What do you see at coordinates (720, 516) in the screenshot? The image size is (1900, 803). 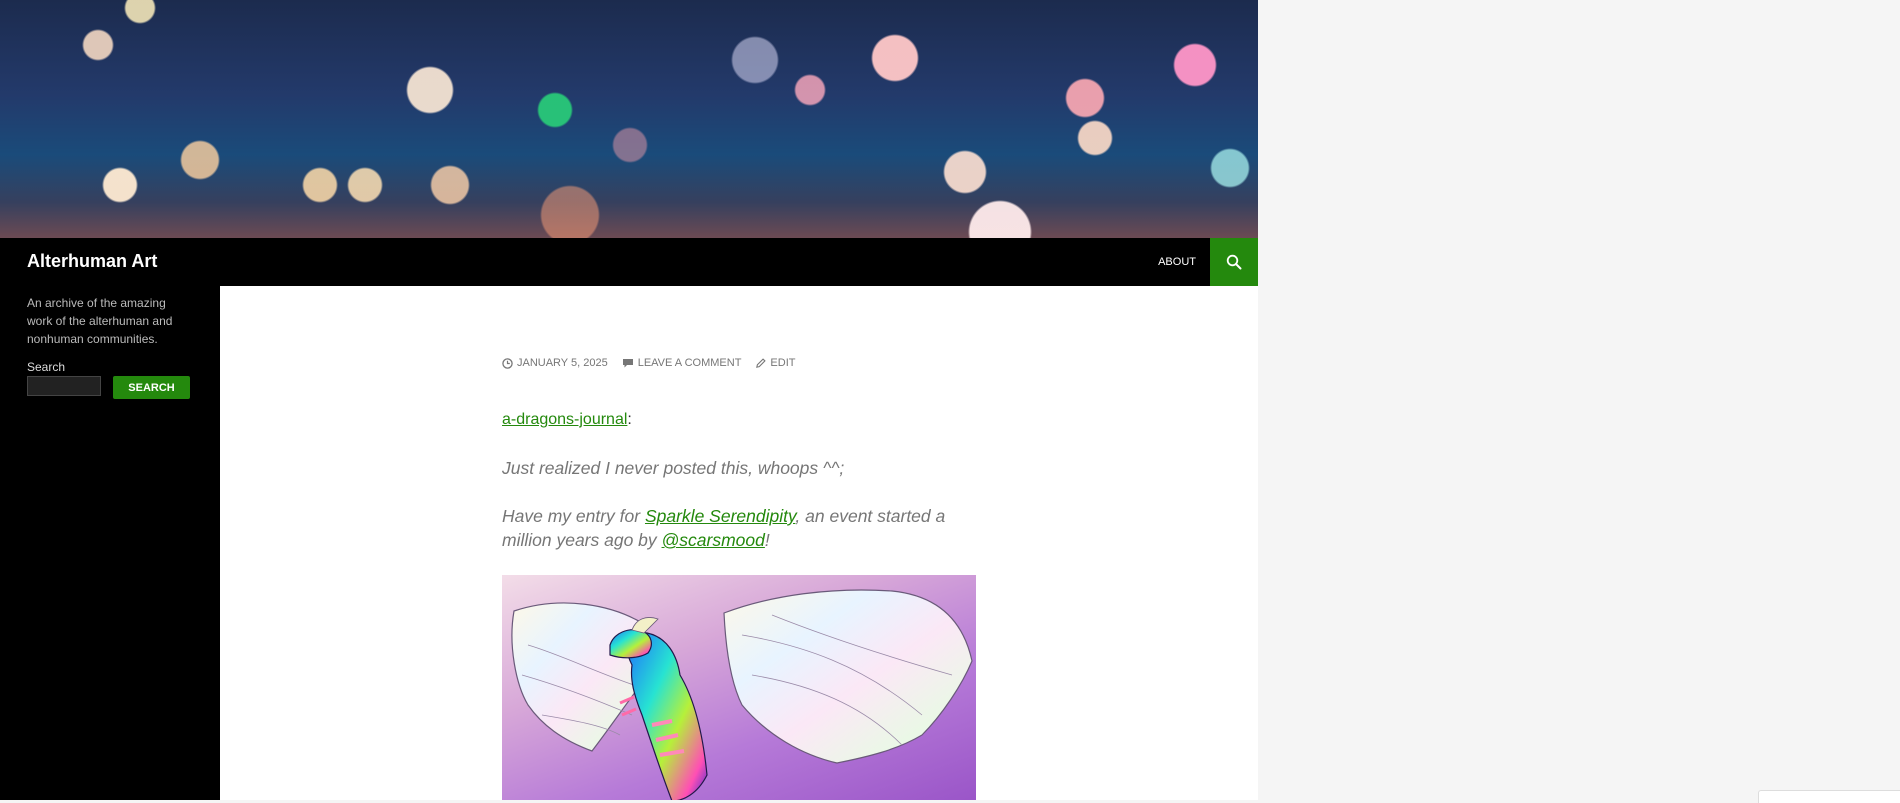 I see `event-link: Sparkle Serendipity` at bounding box center [720, 516].